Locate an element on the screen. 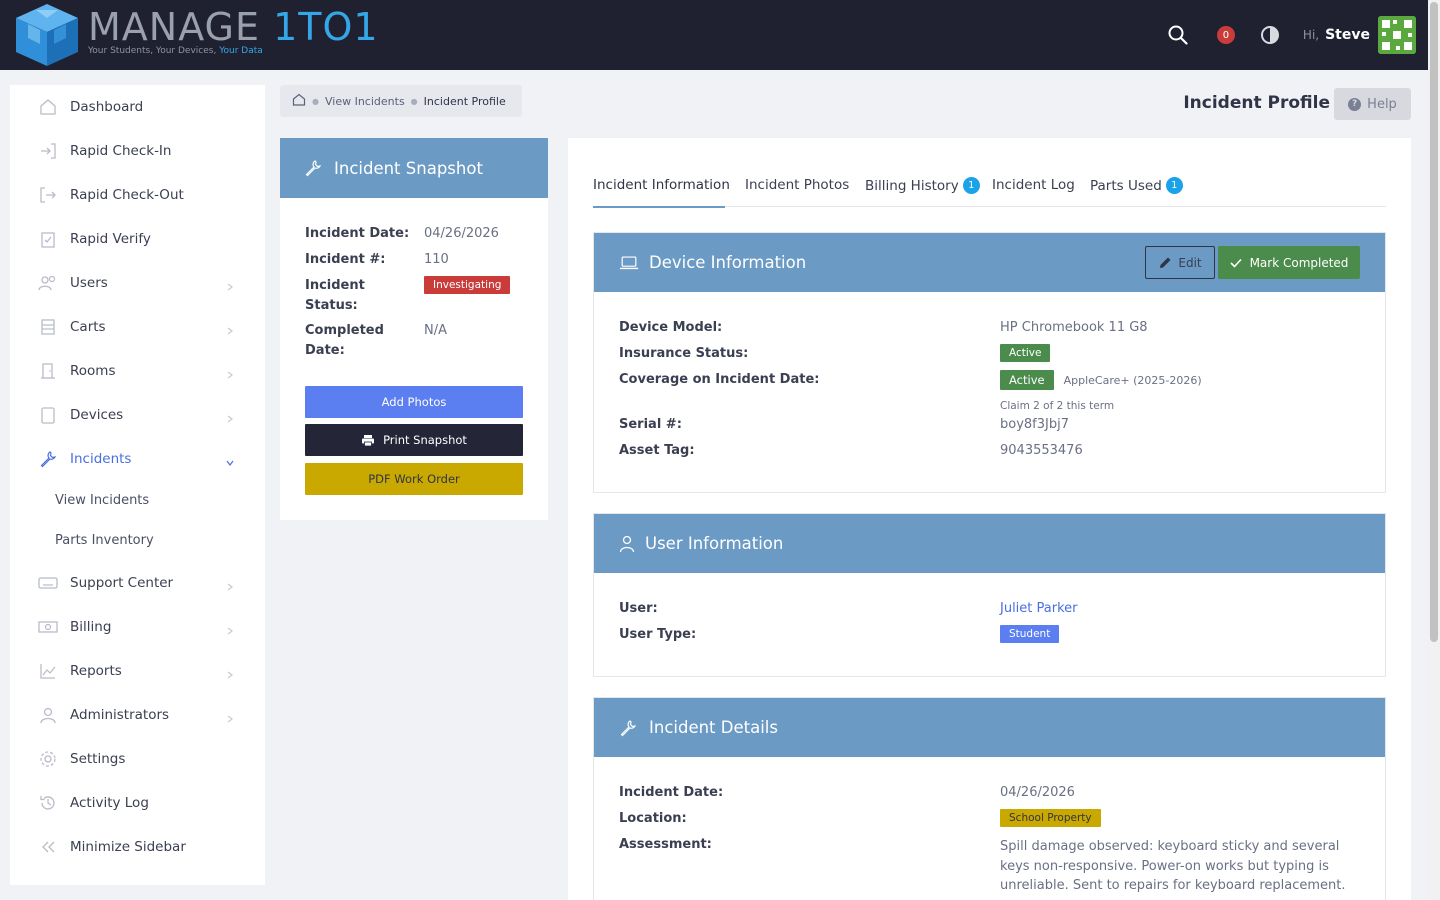 The image size is (1440, 900). user-name: Steve is located at coordinates (1347, 35).